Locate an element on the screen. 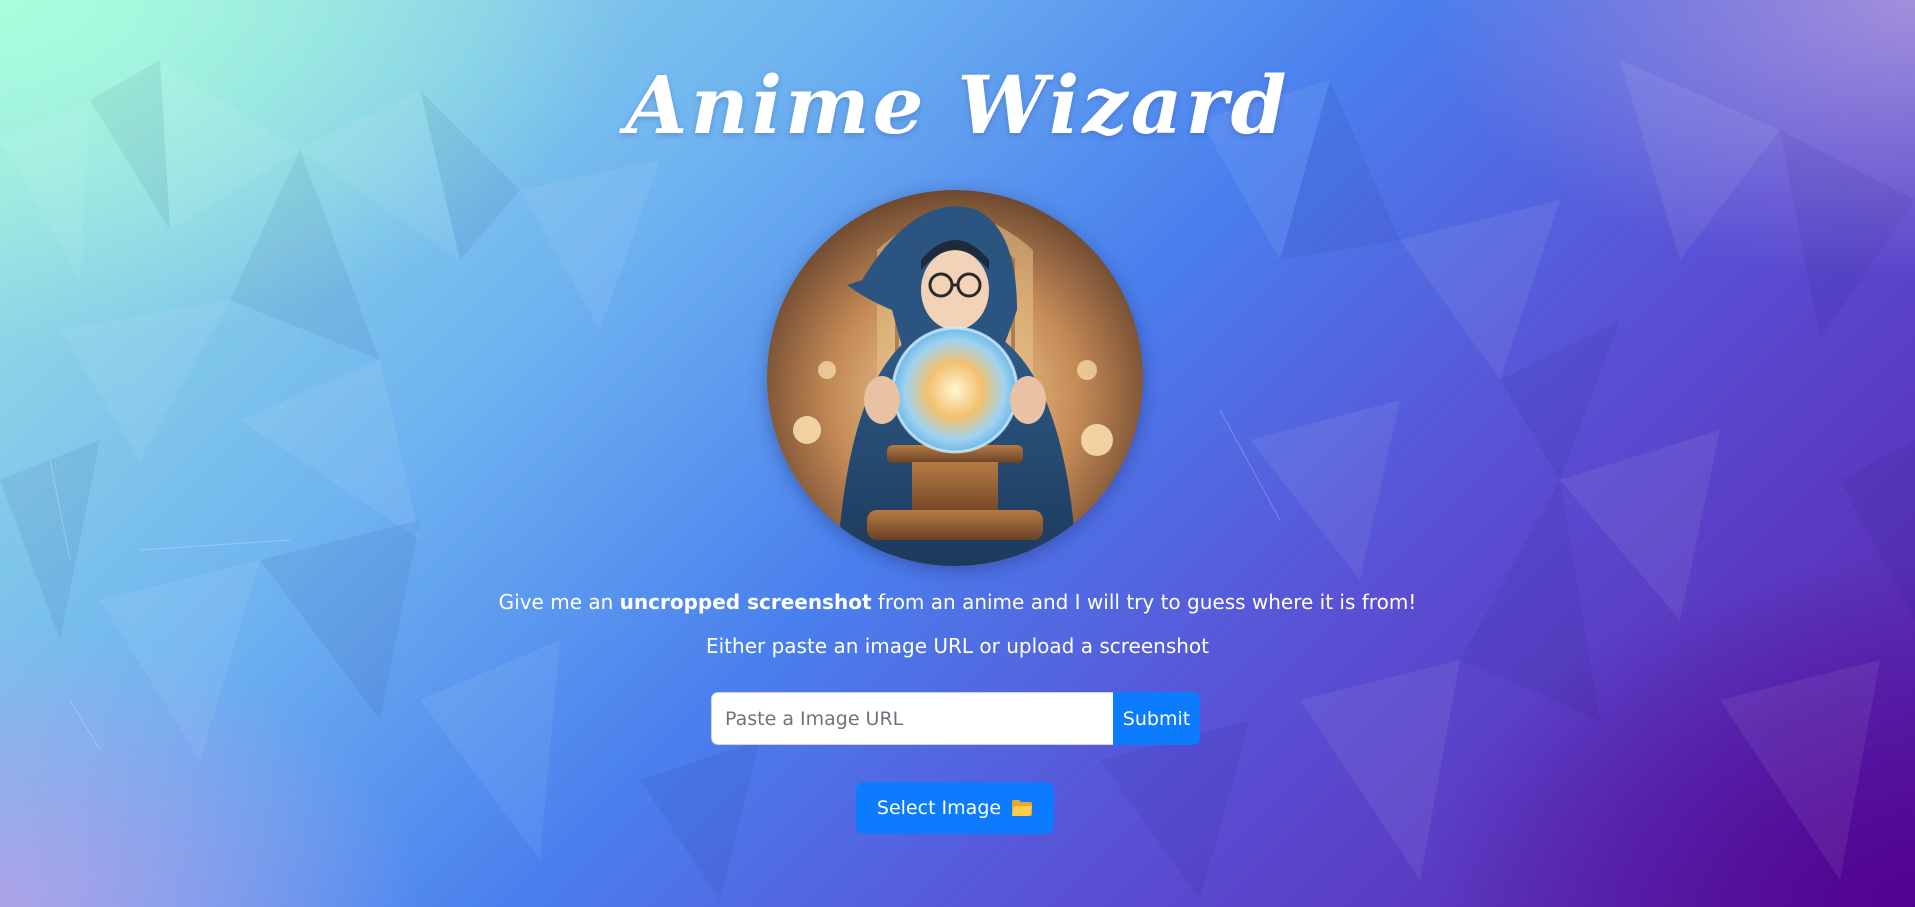  url-form: Submit is located at coordinates (955, 718).